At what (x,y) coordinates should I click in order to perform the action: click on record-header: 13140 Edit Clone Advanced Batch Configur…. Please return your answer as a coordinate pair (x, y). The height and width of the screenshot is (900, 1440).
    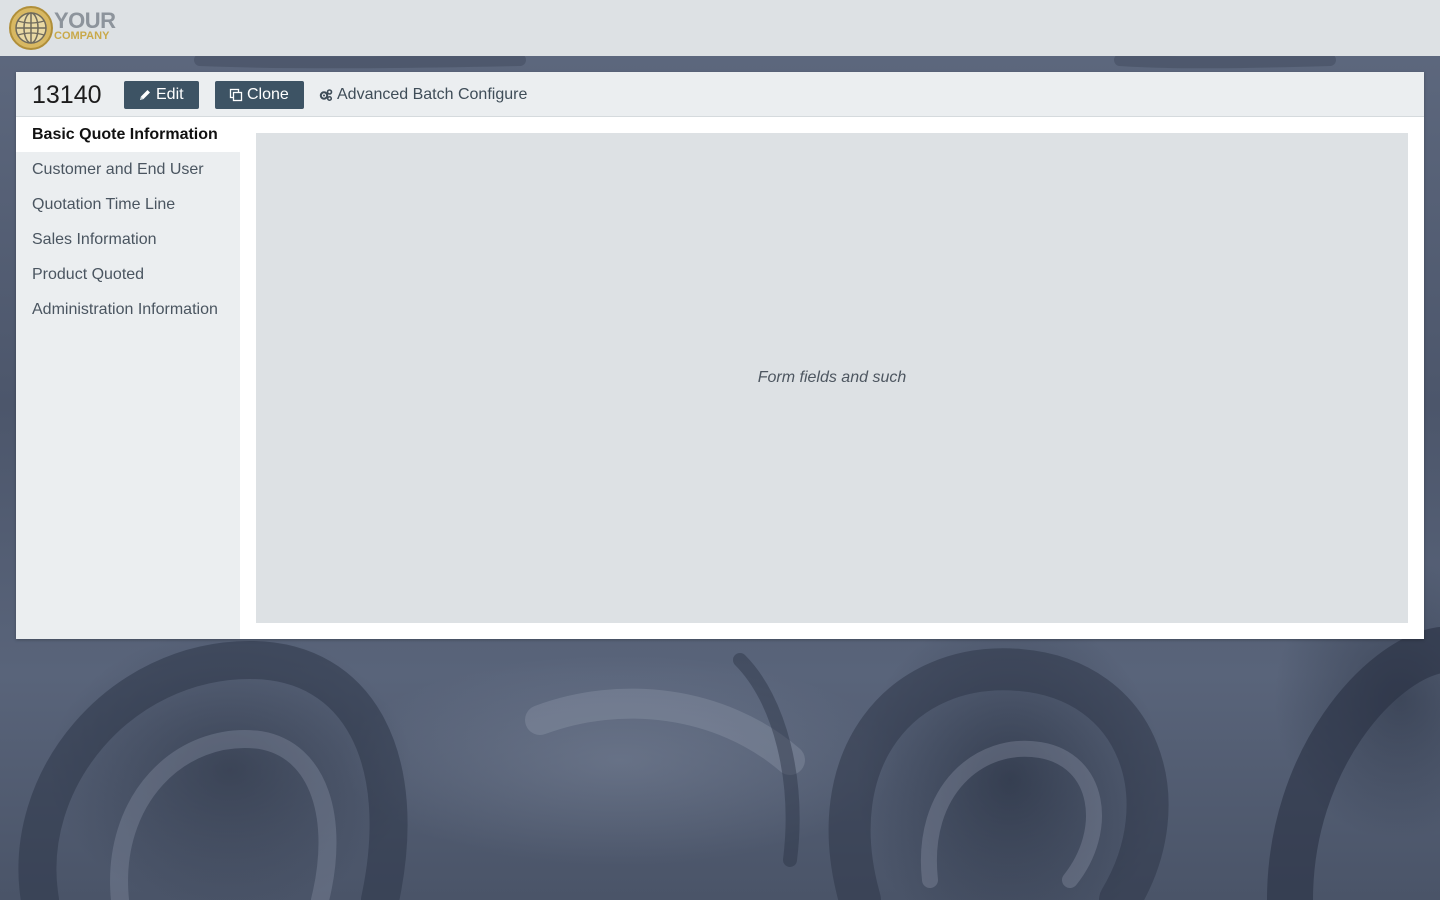
    Looking at the image, I should click on (720, 94).